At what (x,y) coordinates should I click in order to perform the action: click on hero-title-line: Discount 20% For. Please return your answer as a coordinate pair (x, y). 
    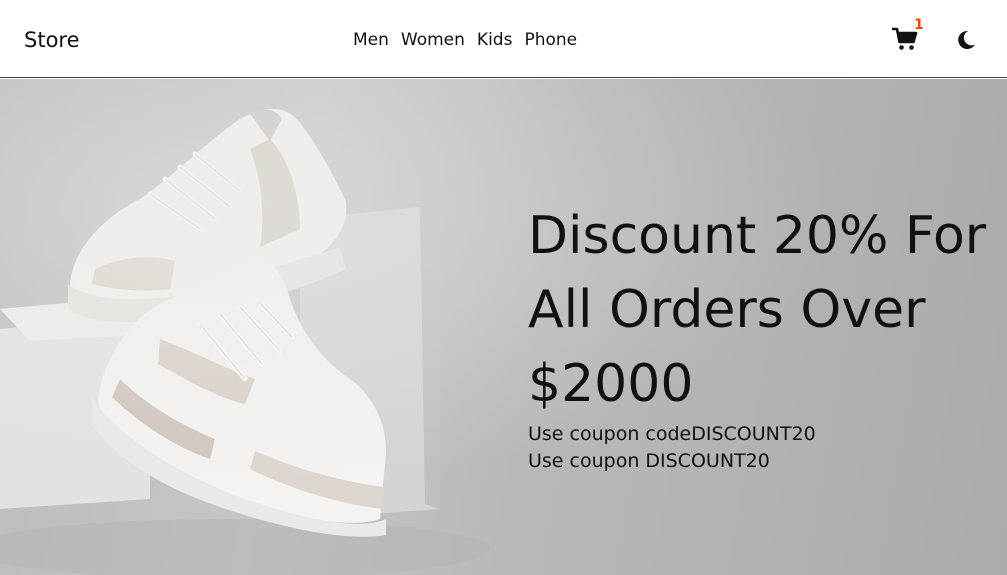
    Looking at the image, I should click on (757, 236).